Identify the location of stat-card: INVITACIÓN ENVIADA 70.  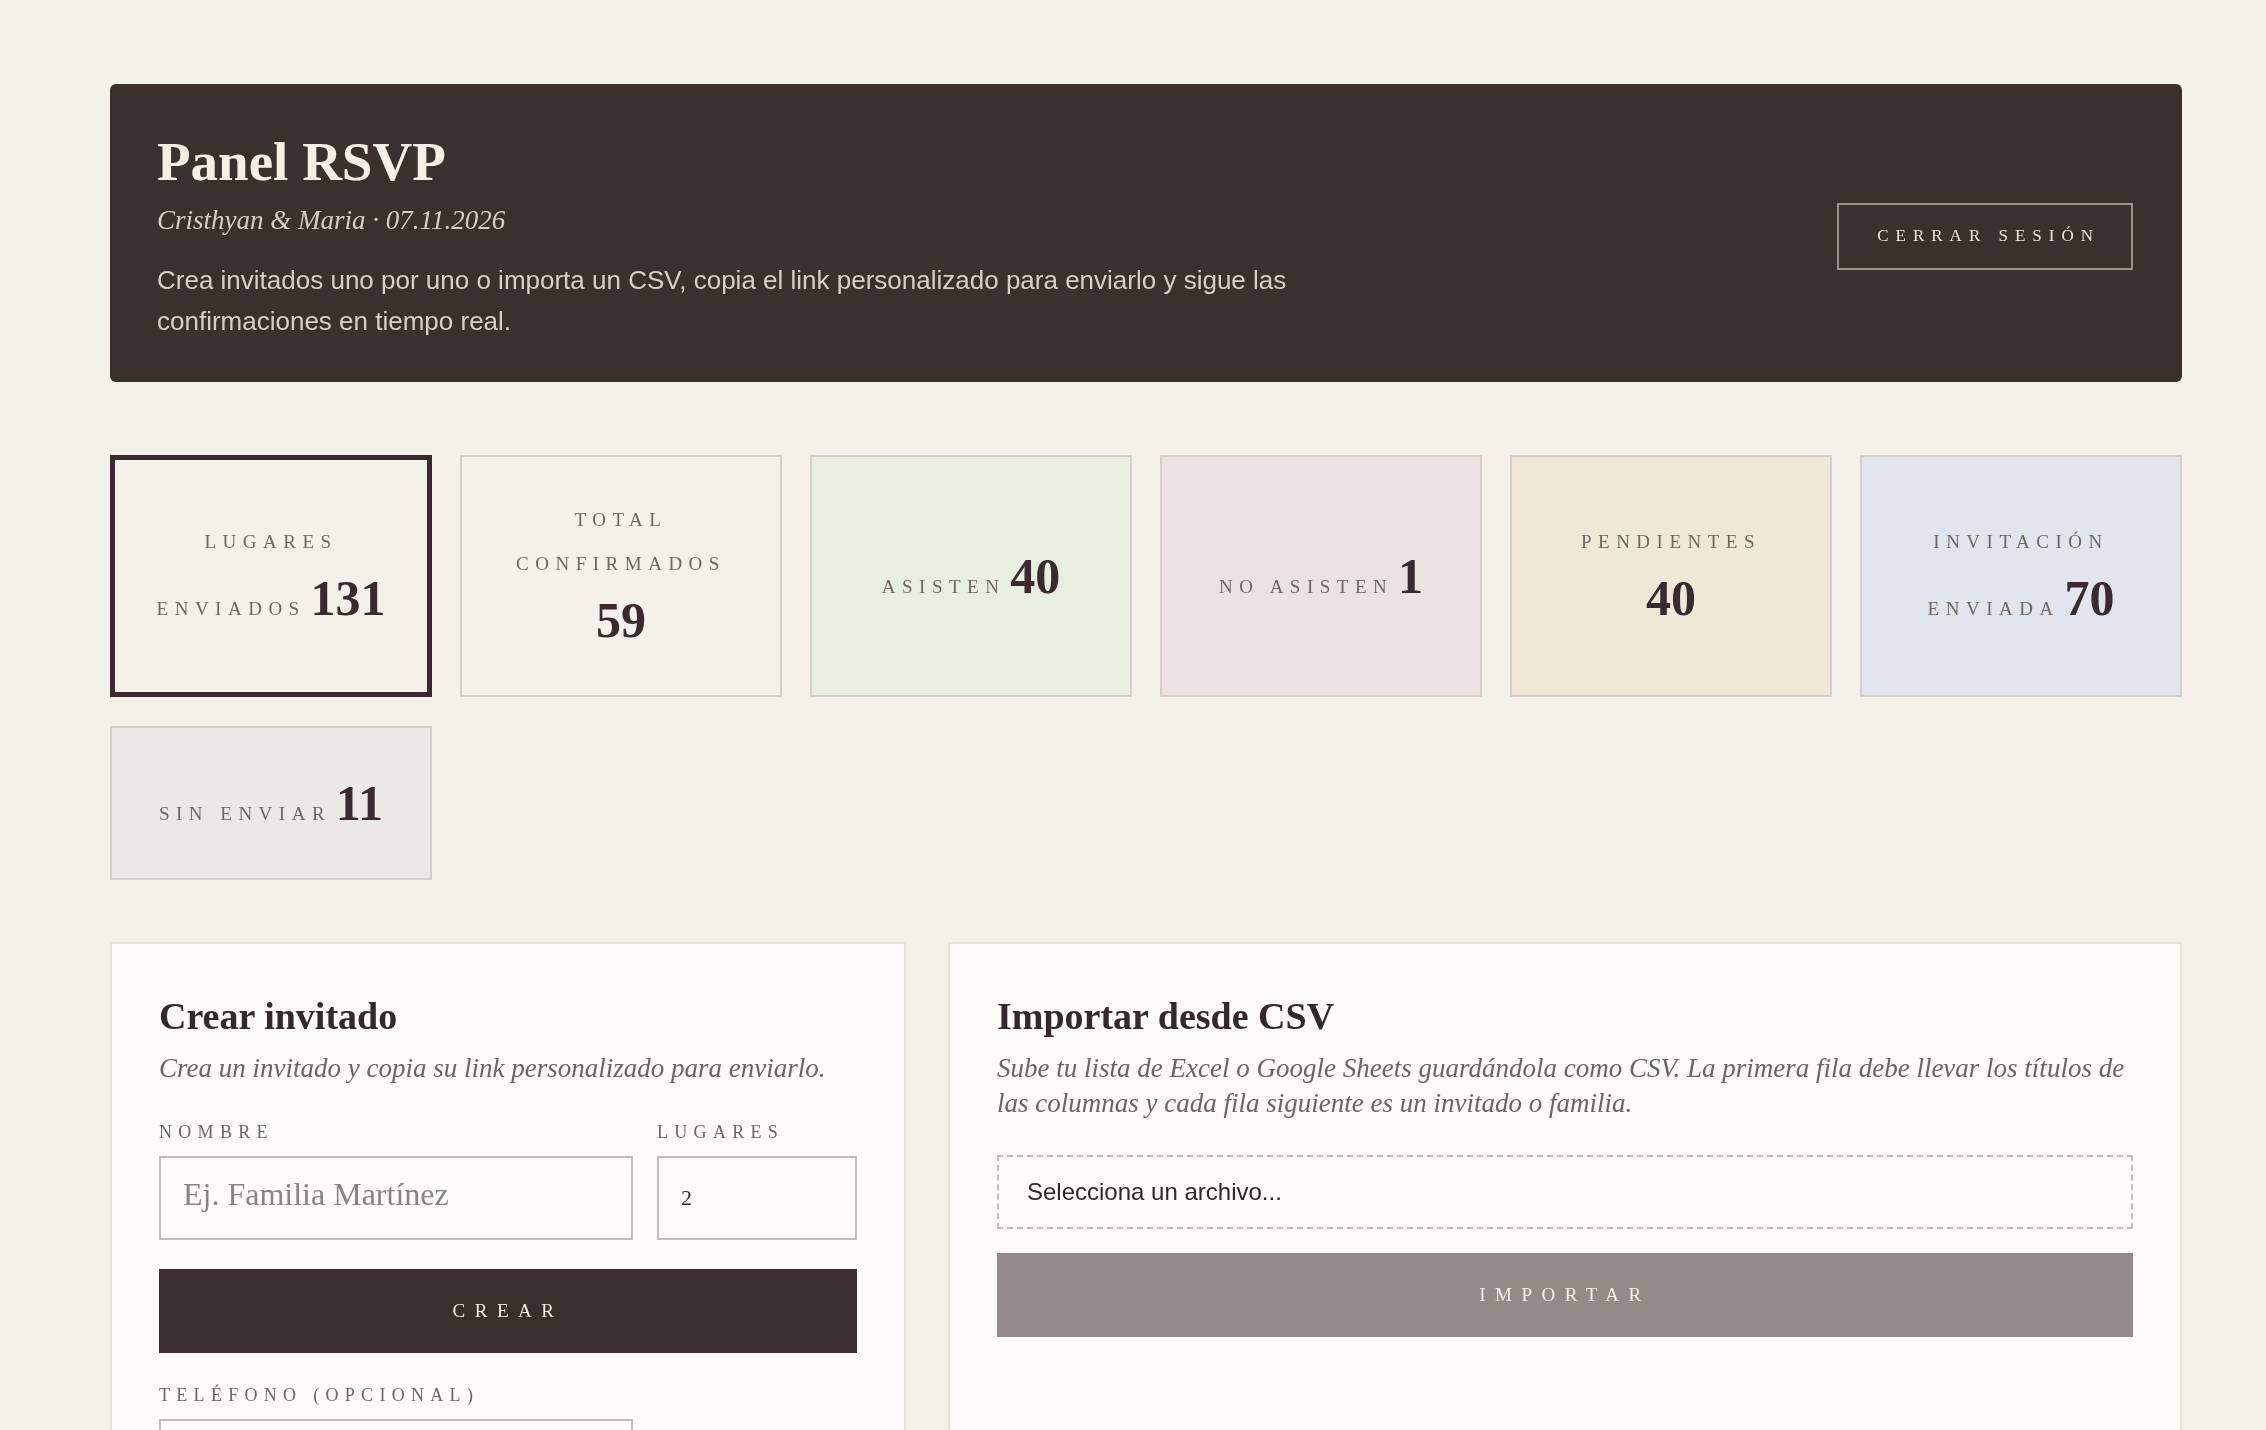
(2021, 576).